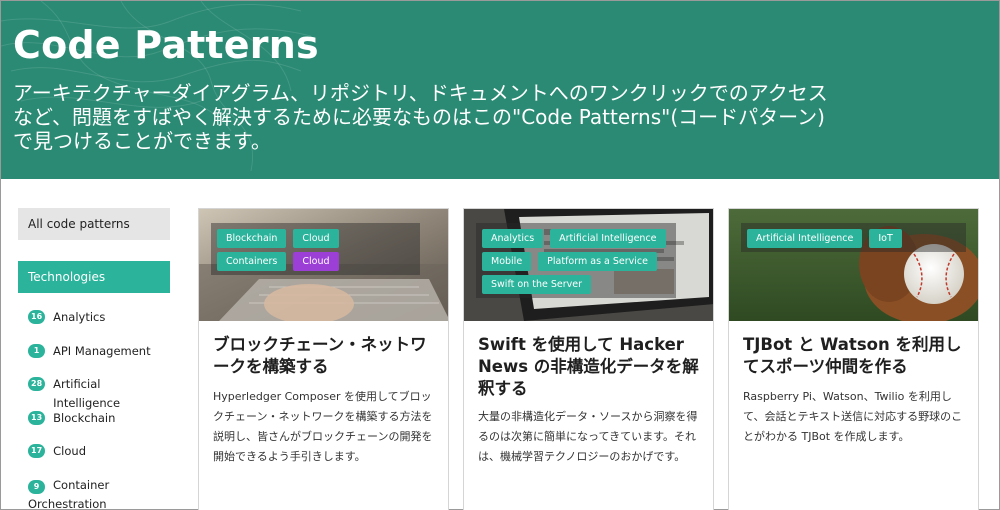 The height and width of the screenshot is (510, 1000). I want to click on sidebar-item-label: Analytics, so click(79, 317).